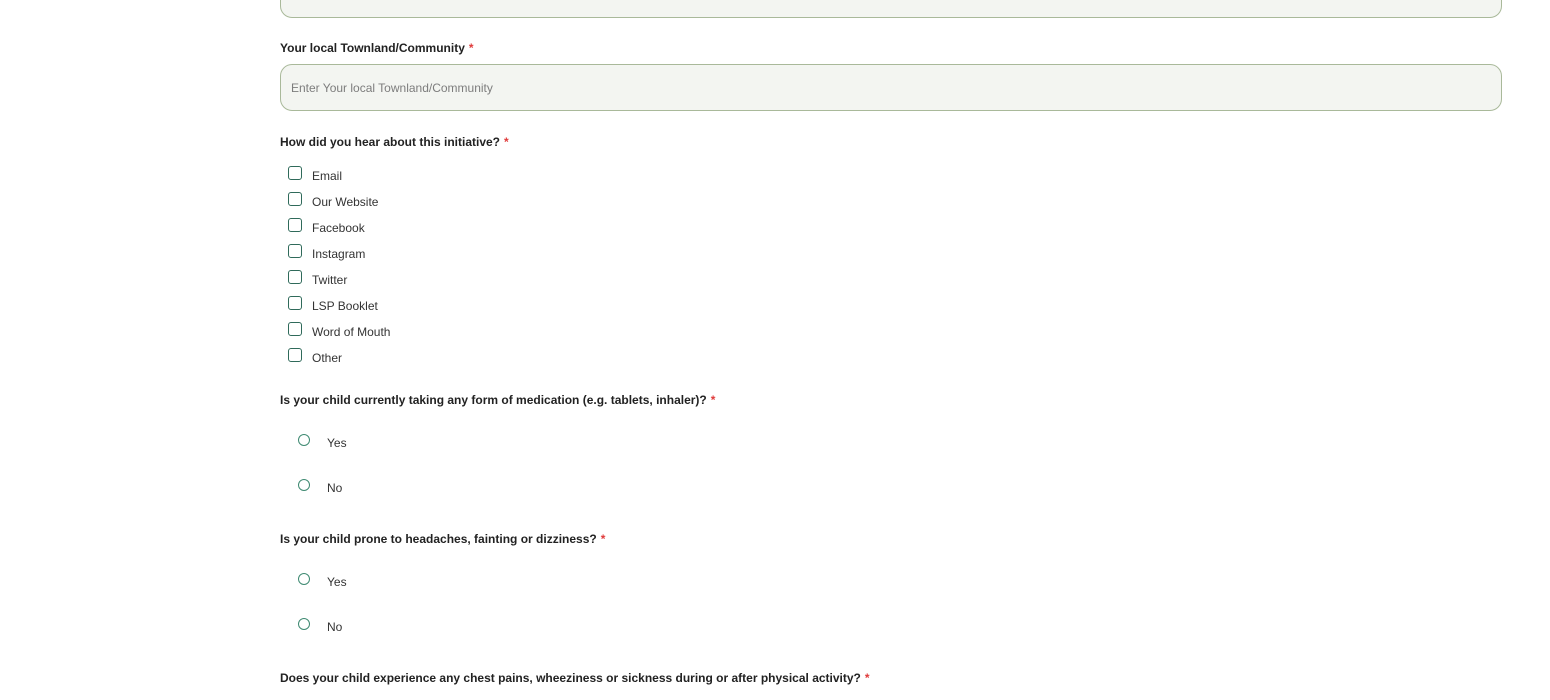 The height and width of the screenshot is (700, 1550). I want to click on townland-label-text: Your local Townland/Community, so click(372, 48).